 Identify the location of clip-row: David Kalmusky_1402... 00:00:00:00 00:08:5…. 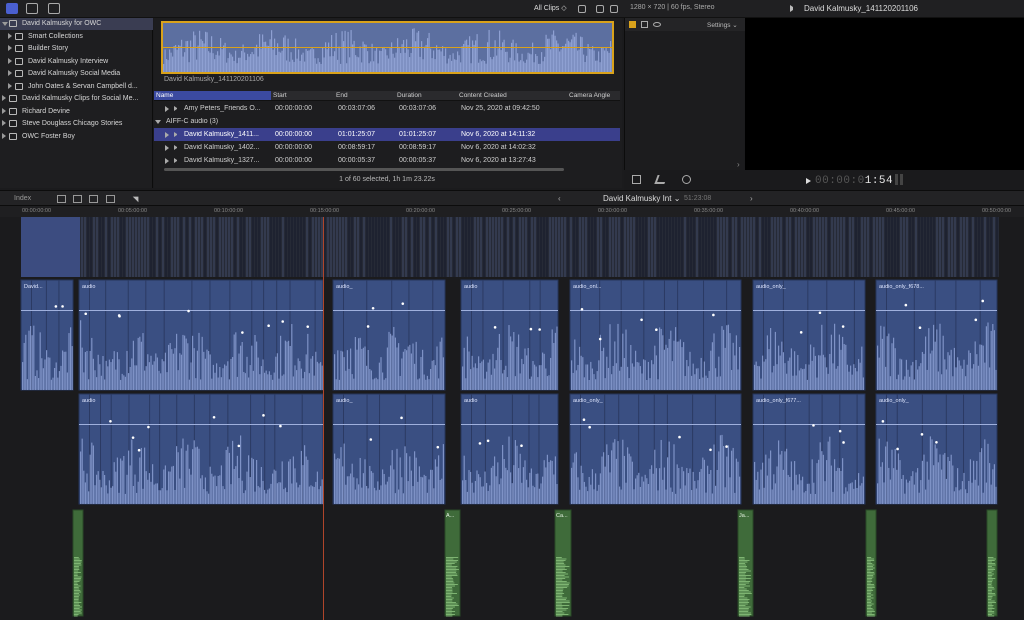
(387, 147).